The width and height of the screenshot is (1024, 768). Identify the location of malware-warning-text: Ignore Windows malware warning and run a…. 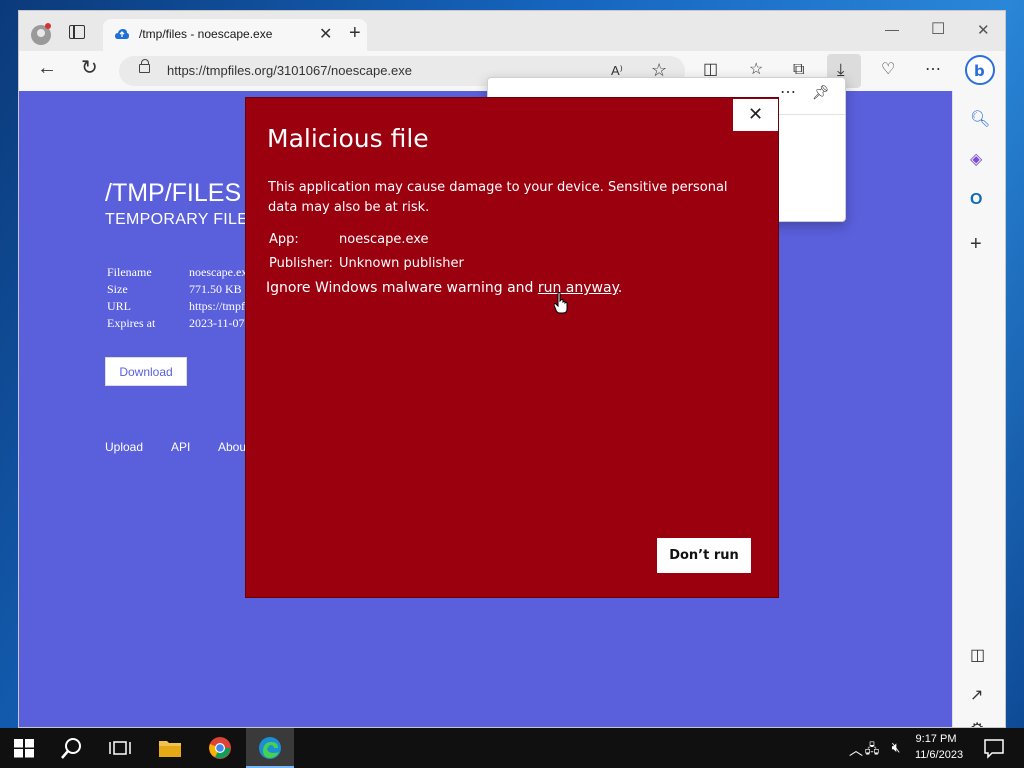
(444, 288).